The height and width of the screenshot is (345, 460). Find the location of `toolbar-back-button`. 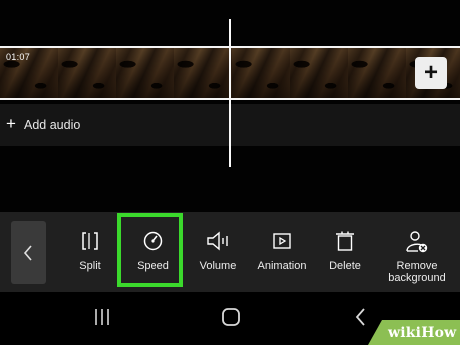

toolbar-back-button is located at coordinates (28, 252).